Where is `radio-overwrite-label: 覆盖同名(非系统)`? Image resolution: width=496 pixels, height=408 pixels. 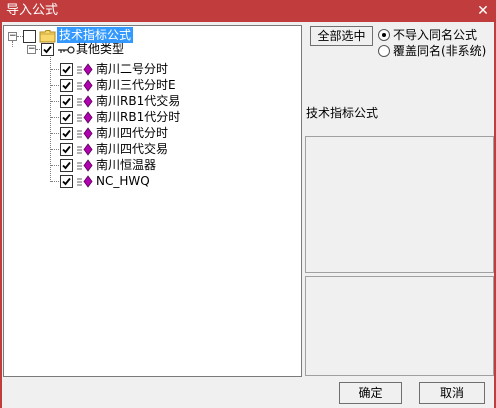 radio-overwrite-label: 覆盖同名(非系统) is located at coordinates (439, 51).